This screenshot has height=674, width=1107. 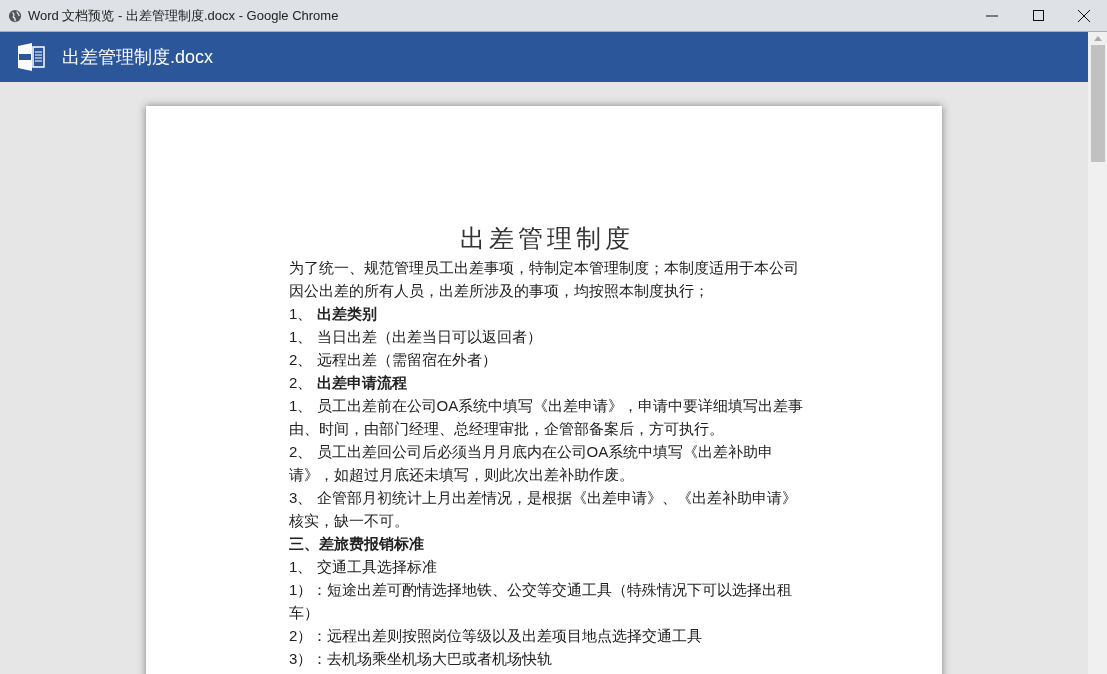 What do you see at coordinates (544, 279) in the screenshot?
I see `paragraph: 为了统一、规范管理员工出差事项，特制定本管理制度；本制度适用于本公司因公出差的所有人员，出差所涉及的事项，均按照本制度执行；` at bounding box center [544, 279].